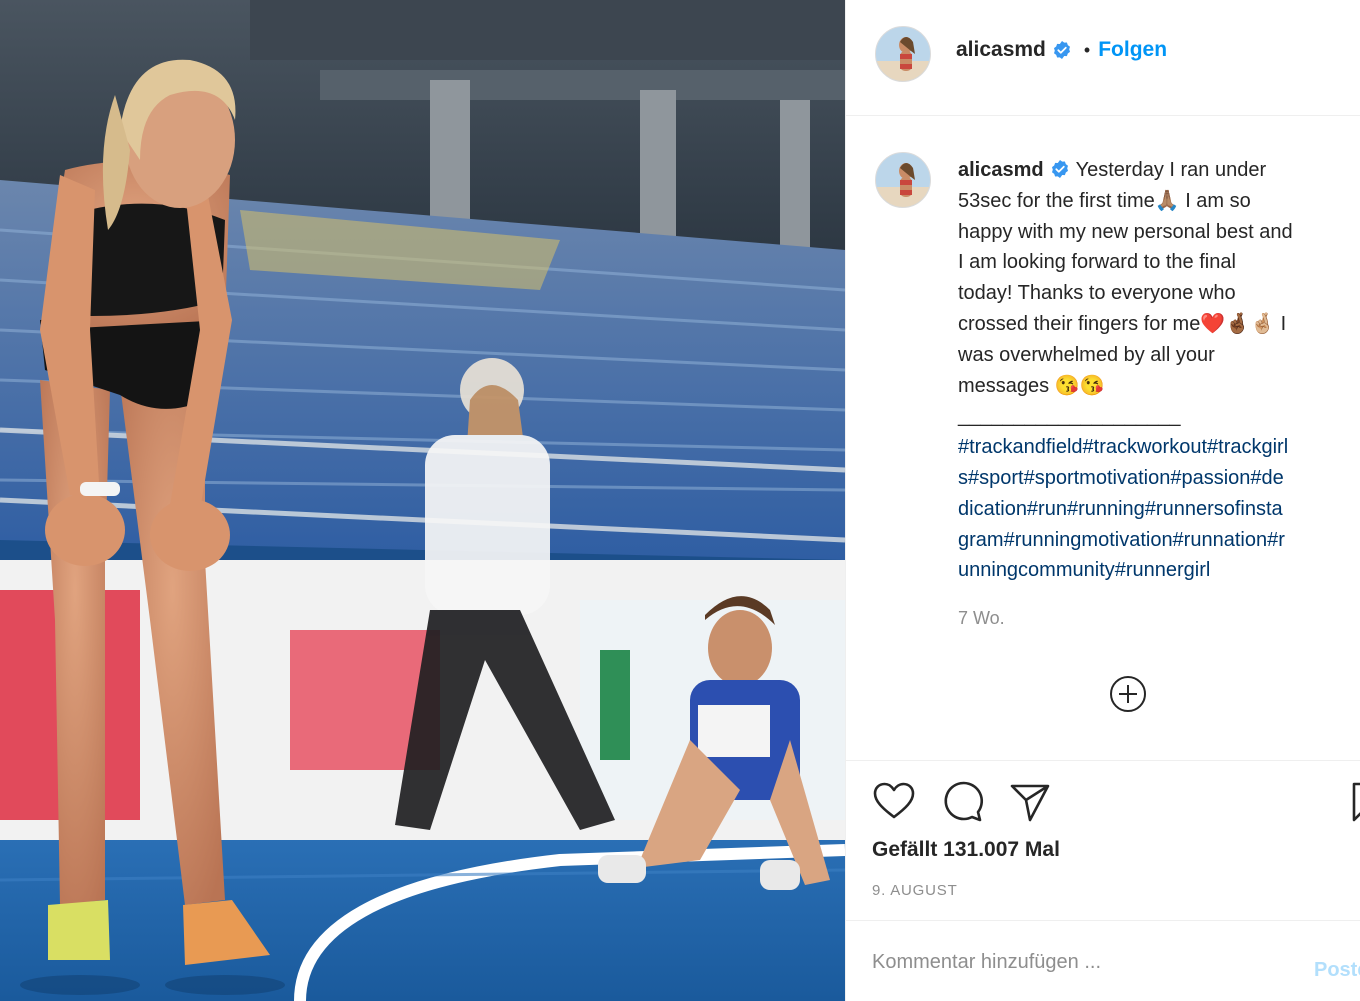 The height and width of the screenshot is (1001, 1360). What do you see at coordinates (1103, 761) in the screenshot?
I see `action-bar-divider` at bounding box center [1103, 761].